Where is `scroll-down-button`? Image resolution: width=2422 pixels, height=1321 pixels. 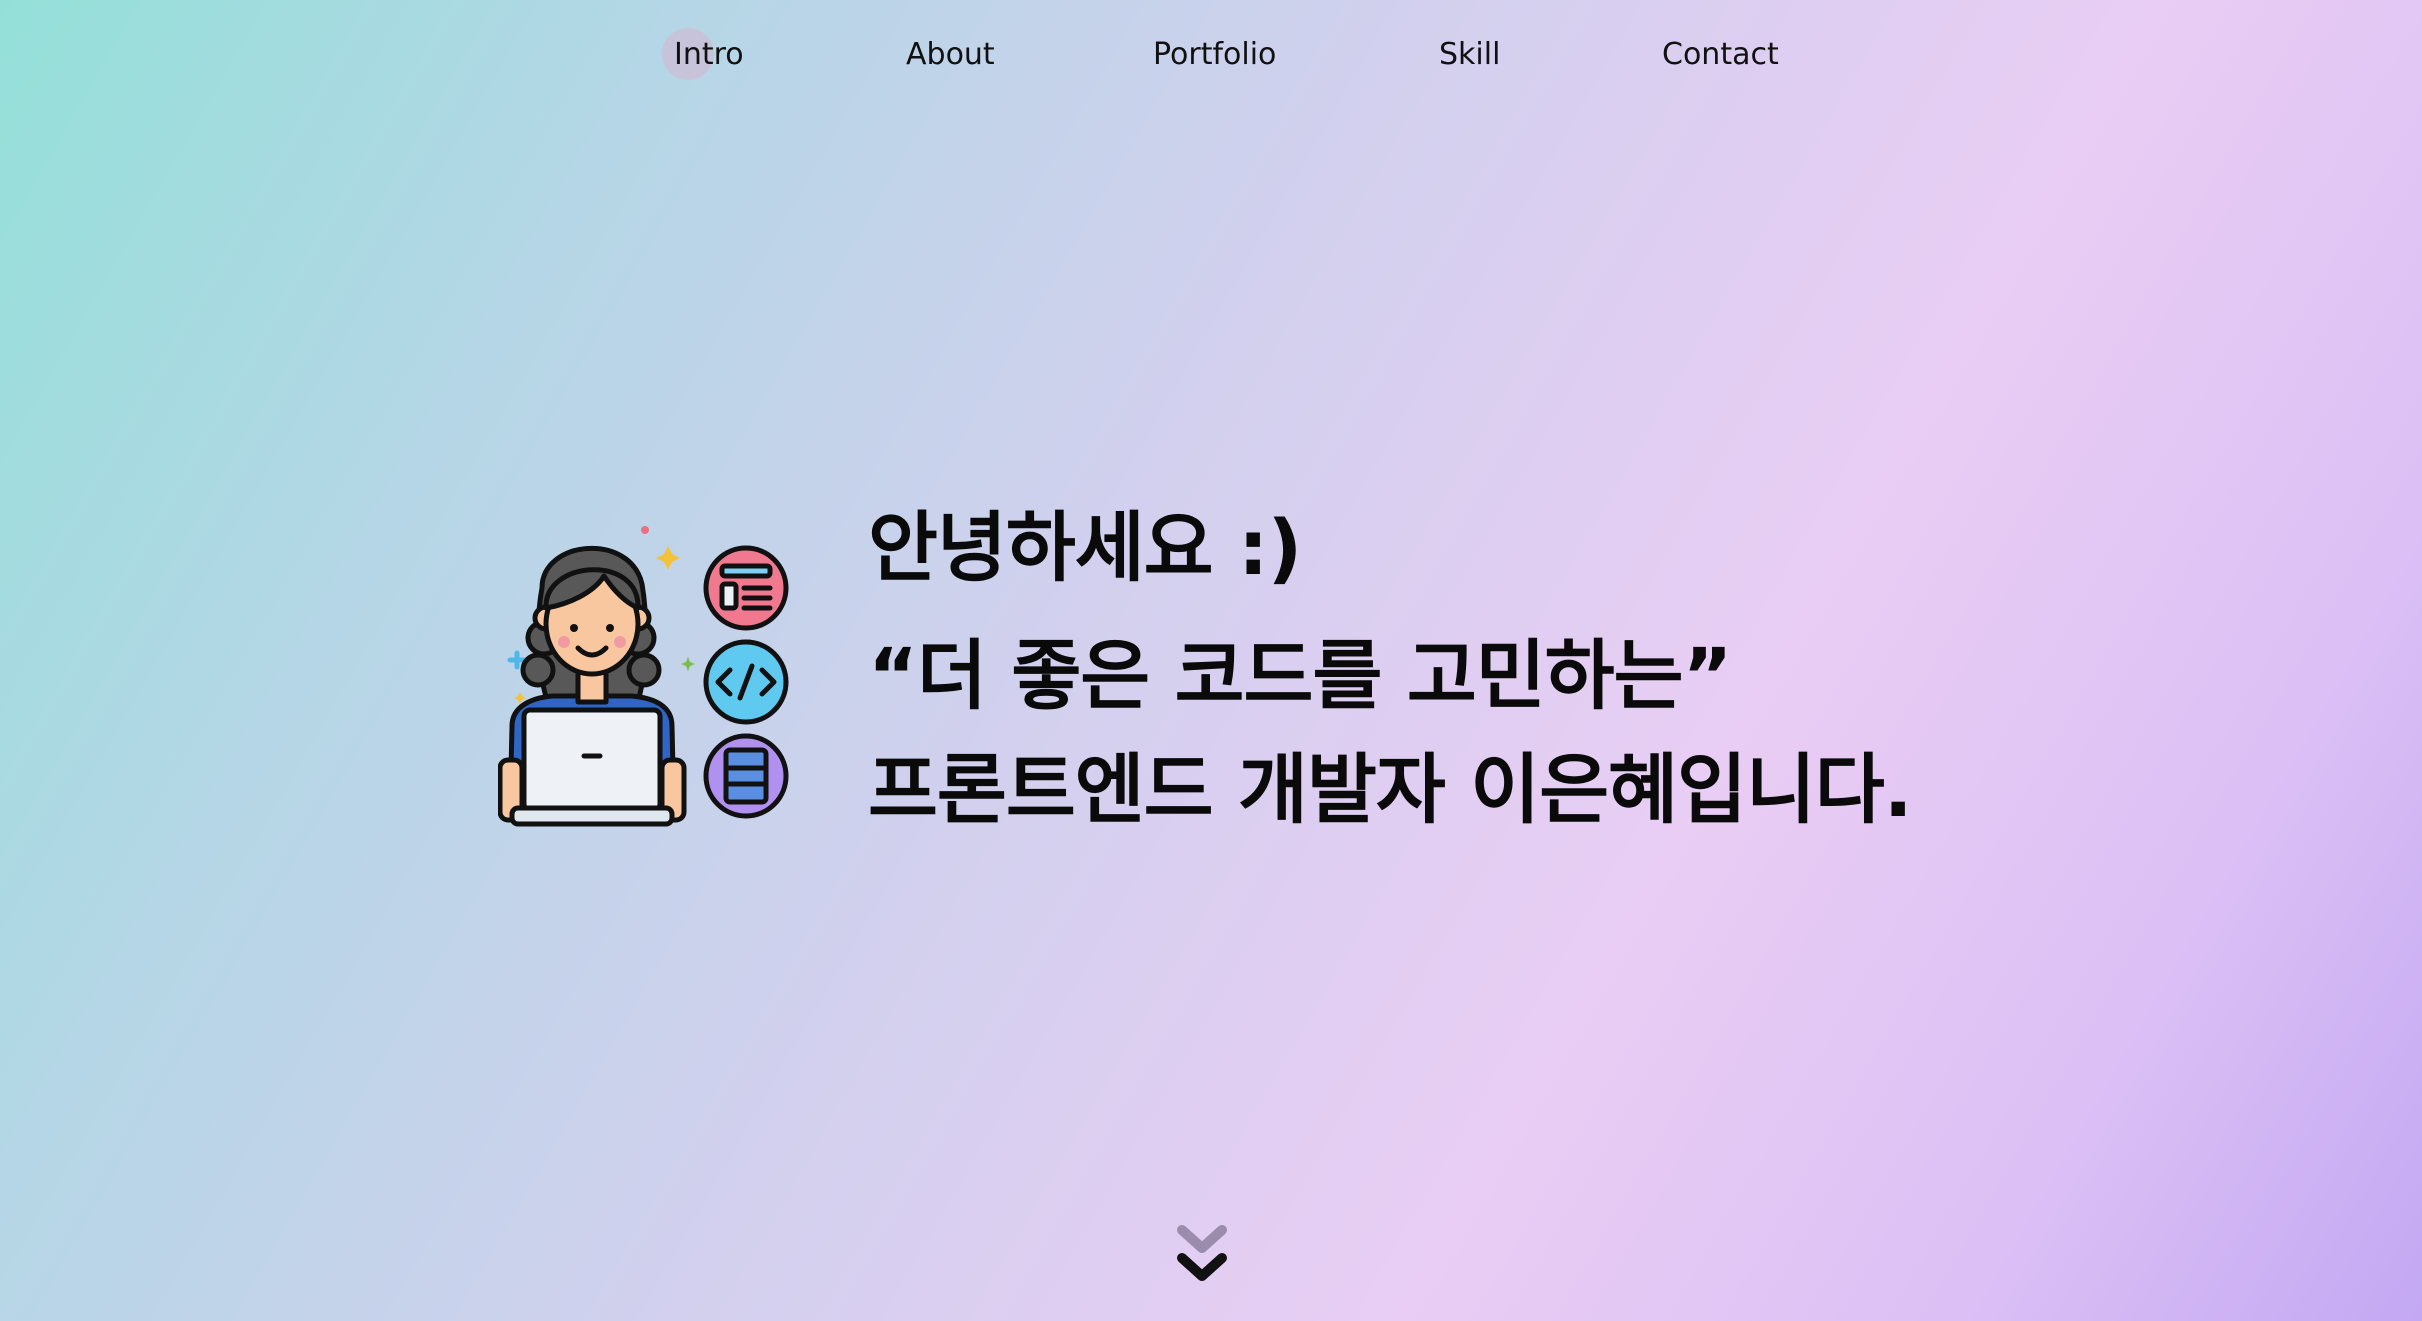 scroll-down-button is located at coordinates (1202, 1255).